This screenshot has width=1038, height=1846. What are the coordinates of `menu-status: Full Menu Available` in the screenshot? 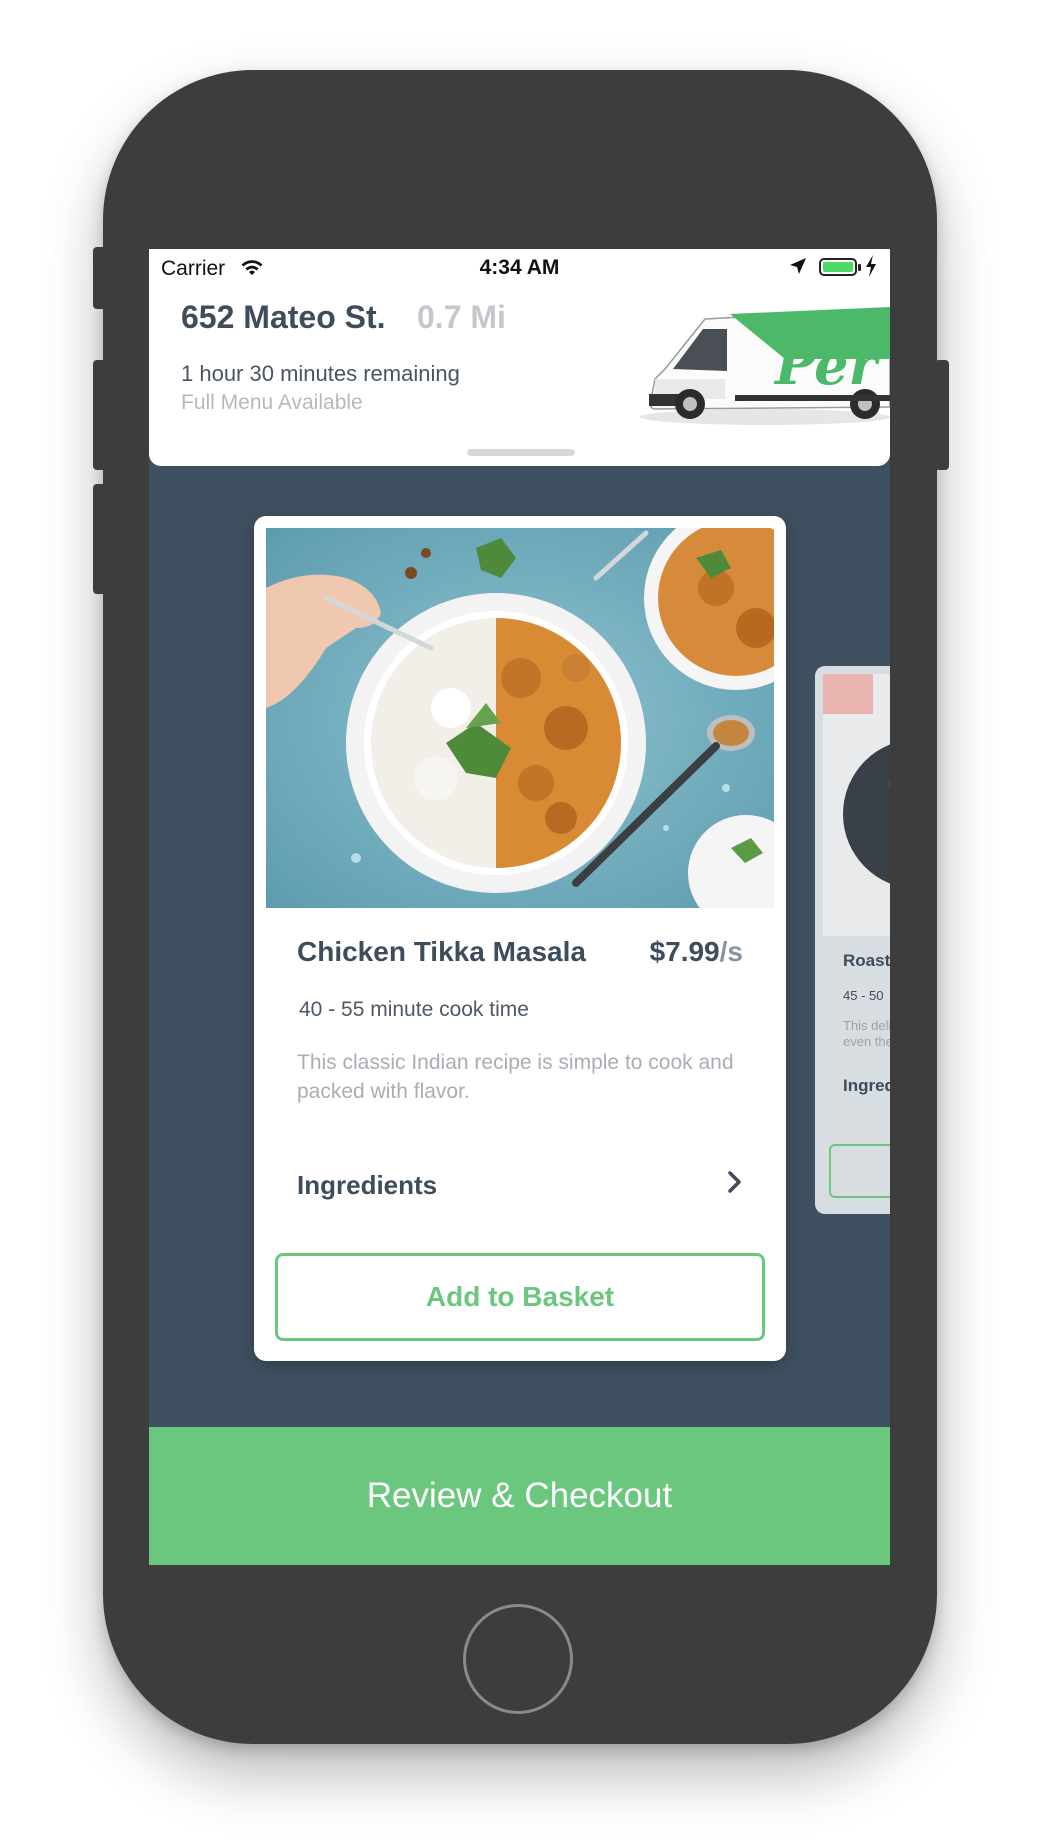 It's located at (272, 402).